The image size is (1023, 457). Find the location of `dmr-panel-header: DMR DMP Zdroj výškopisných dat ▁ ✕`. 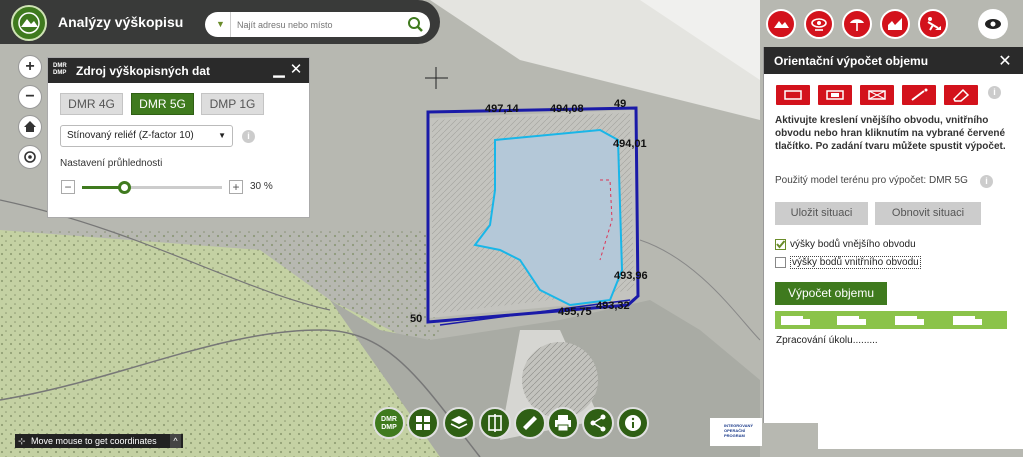

dmr-panel-header: DMR DMP Zdroj výškopisných dat ▁ ✕ is located at coordinates (178, 70).